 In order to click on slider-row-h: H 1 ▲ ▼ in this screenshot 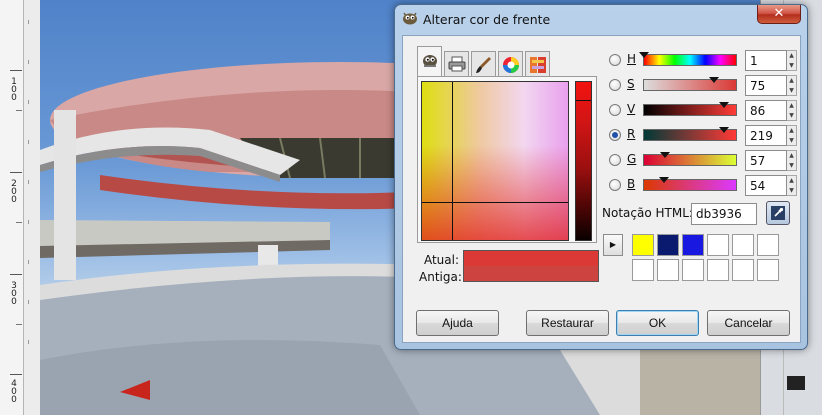, I will do `click(703, 60)`.